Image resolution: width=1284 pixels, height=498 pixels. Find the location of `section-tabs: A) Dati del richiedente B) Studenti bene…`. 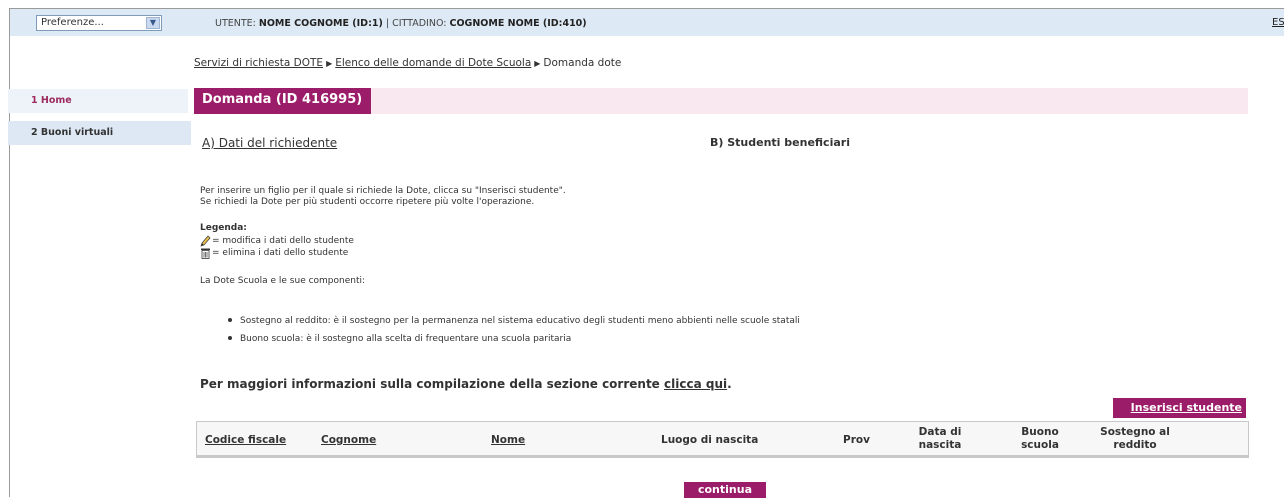

section-tabs: A) Dati del richiedente B) Studenti bene… is located at coordinates (721, 148).